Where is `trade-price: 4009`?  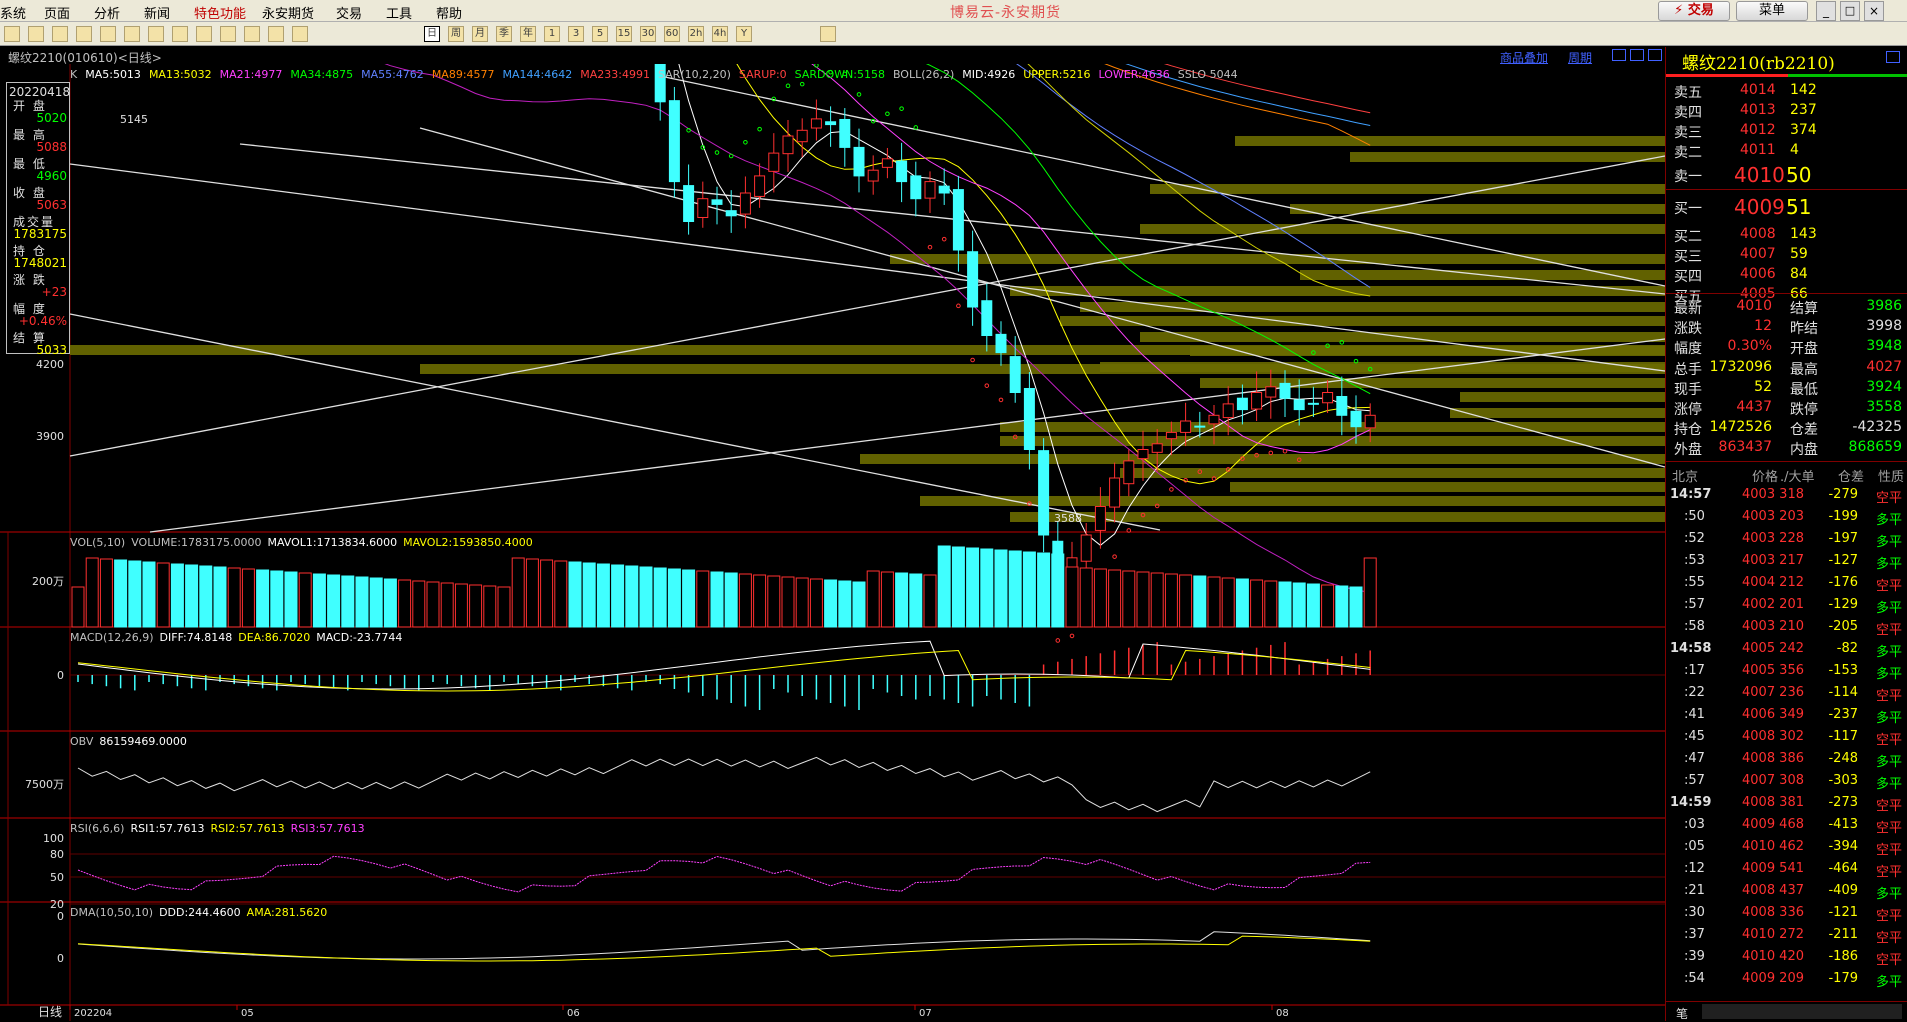 trade-price: 4009 is located at coordinates (1759, 978).